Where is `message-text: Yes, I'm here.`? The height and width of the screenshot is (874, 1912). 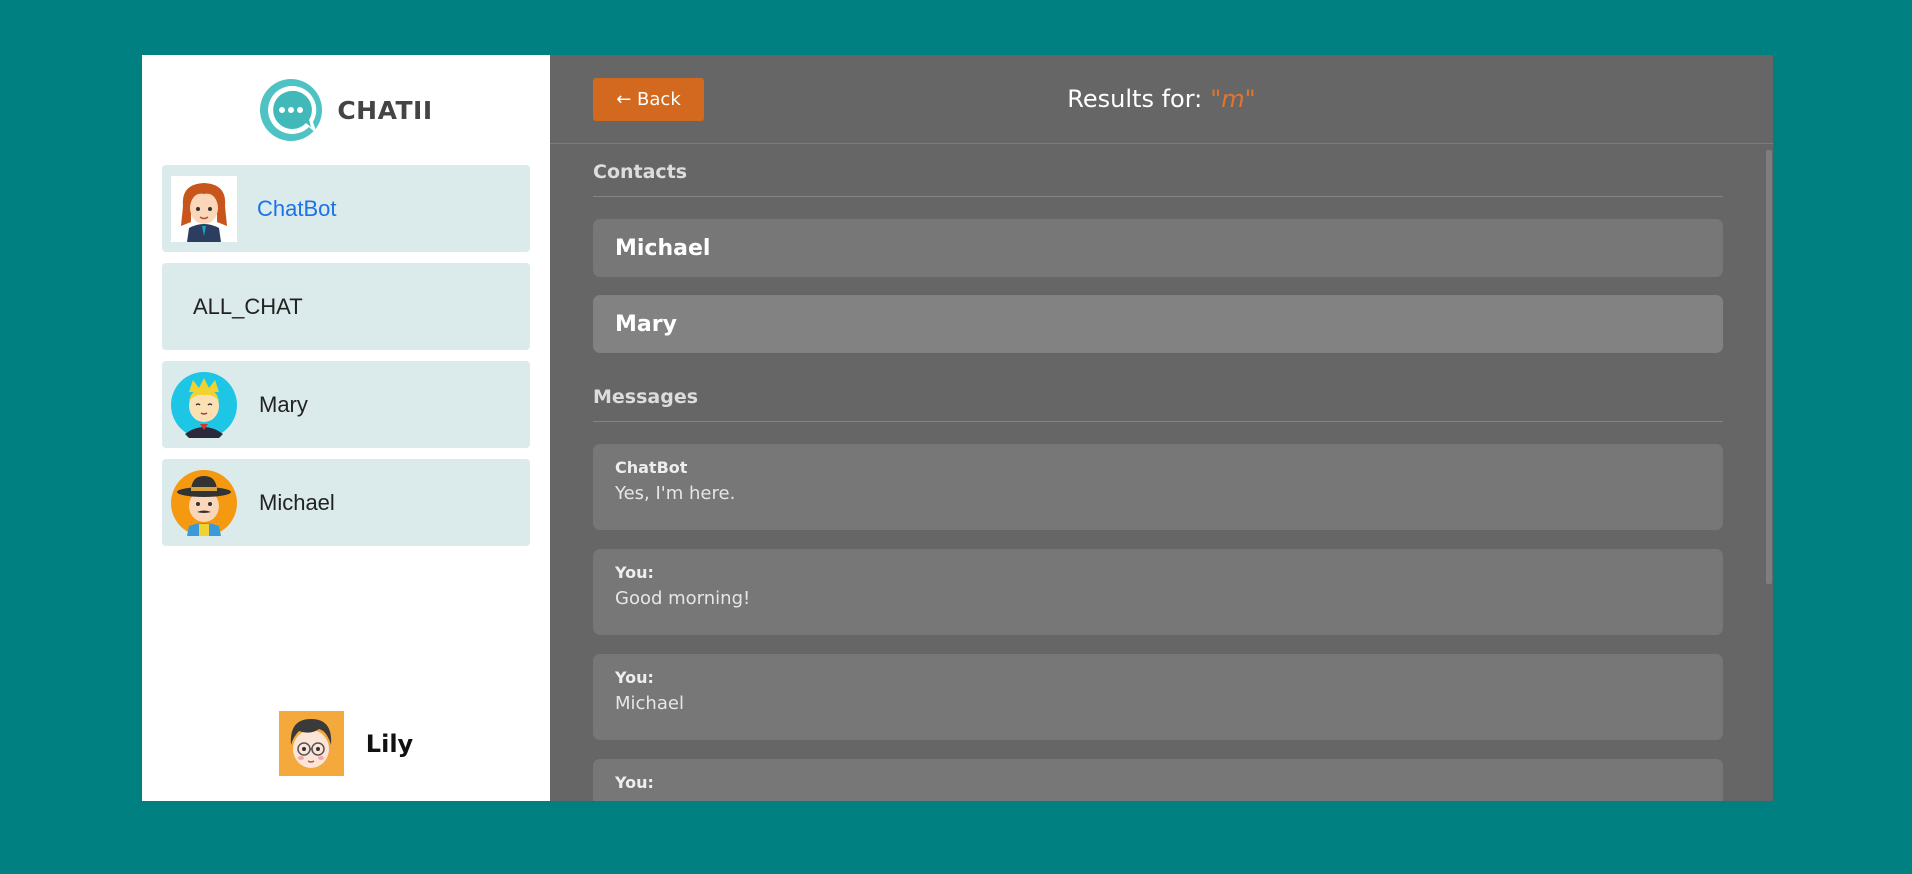 message-text: Yes, I'm here. is located at coordinates (675, 493).